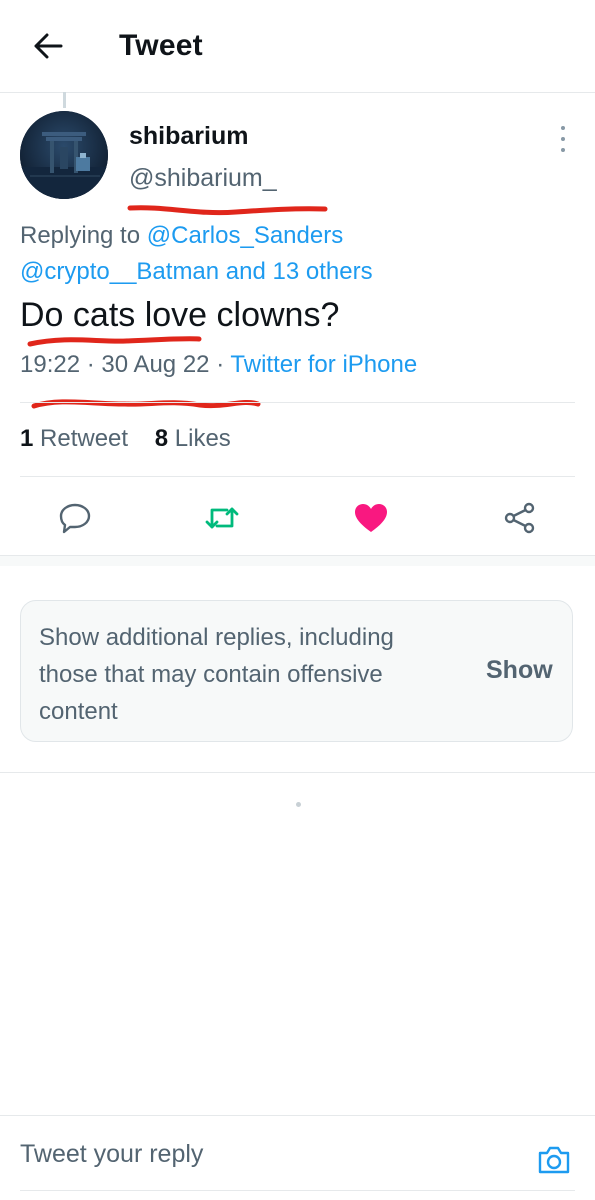  Describe the element at coordinates (260, 1154) in the screenshot. I see `reply-input` at that location.